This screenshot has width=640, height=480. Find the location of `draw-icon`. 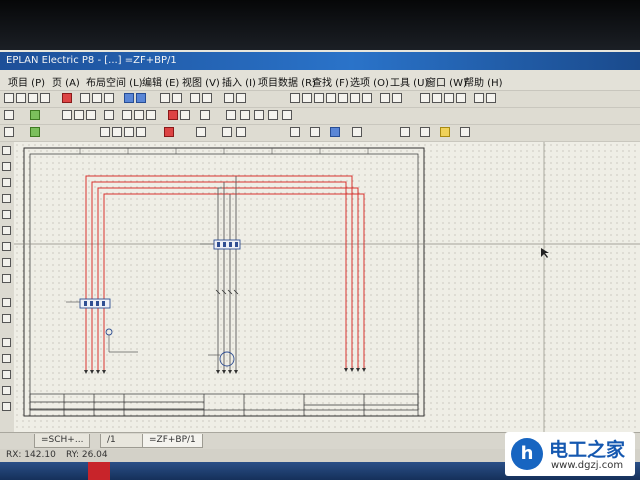

draw-icon is located at coordinates (9, 132).